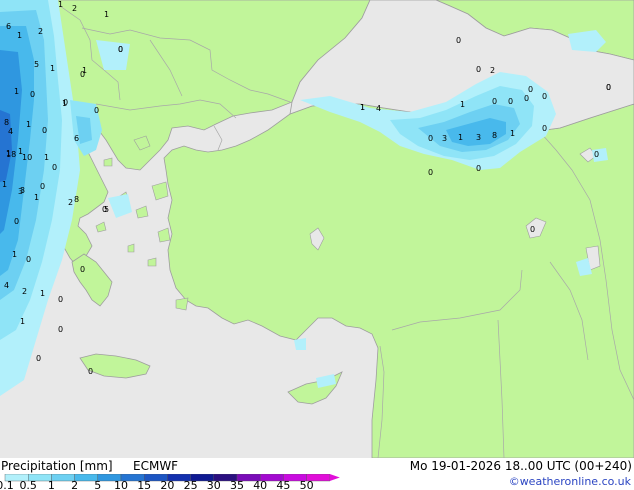 This screenshot has width=634, height=490. I want to click on legend-tick-label: 0.5, so click(28, 484).